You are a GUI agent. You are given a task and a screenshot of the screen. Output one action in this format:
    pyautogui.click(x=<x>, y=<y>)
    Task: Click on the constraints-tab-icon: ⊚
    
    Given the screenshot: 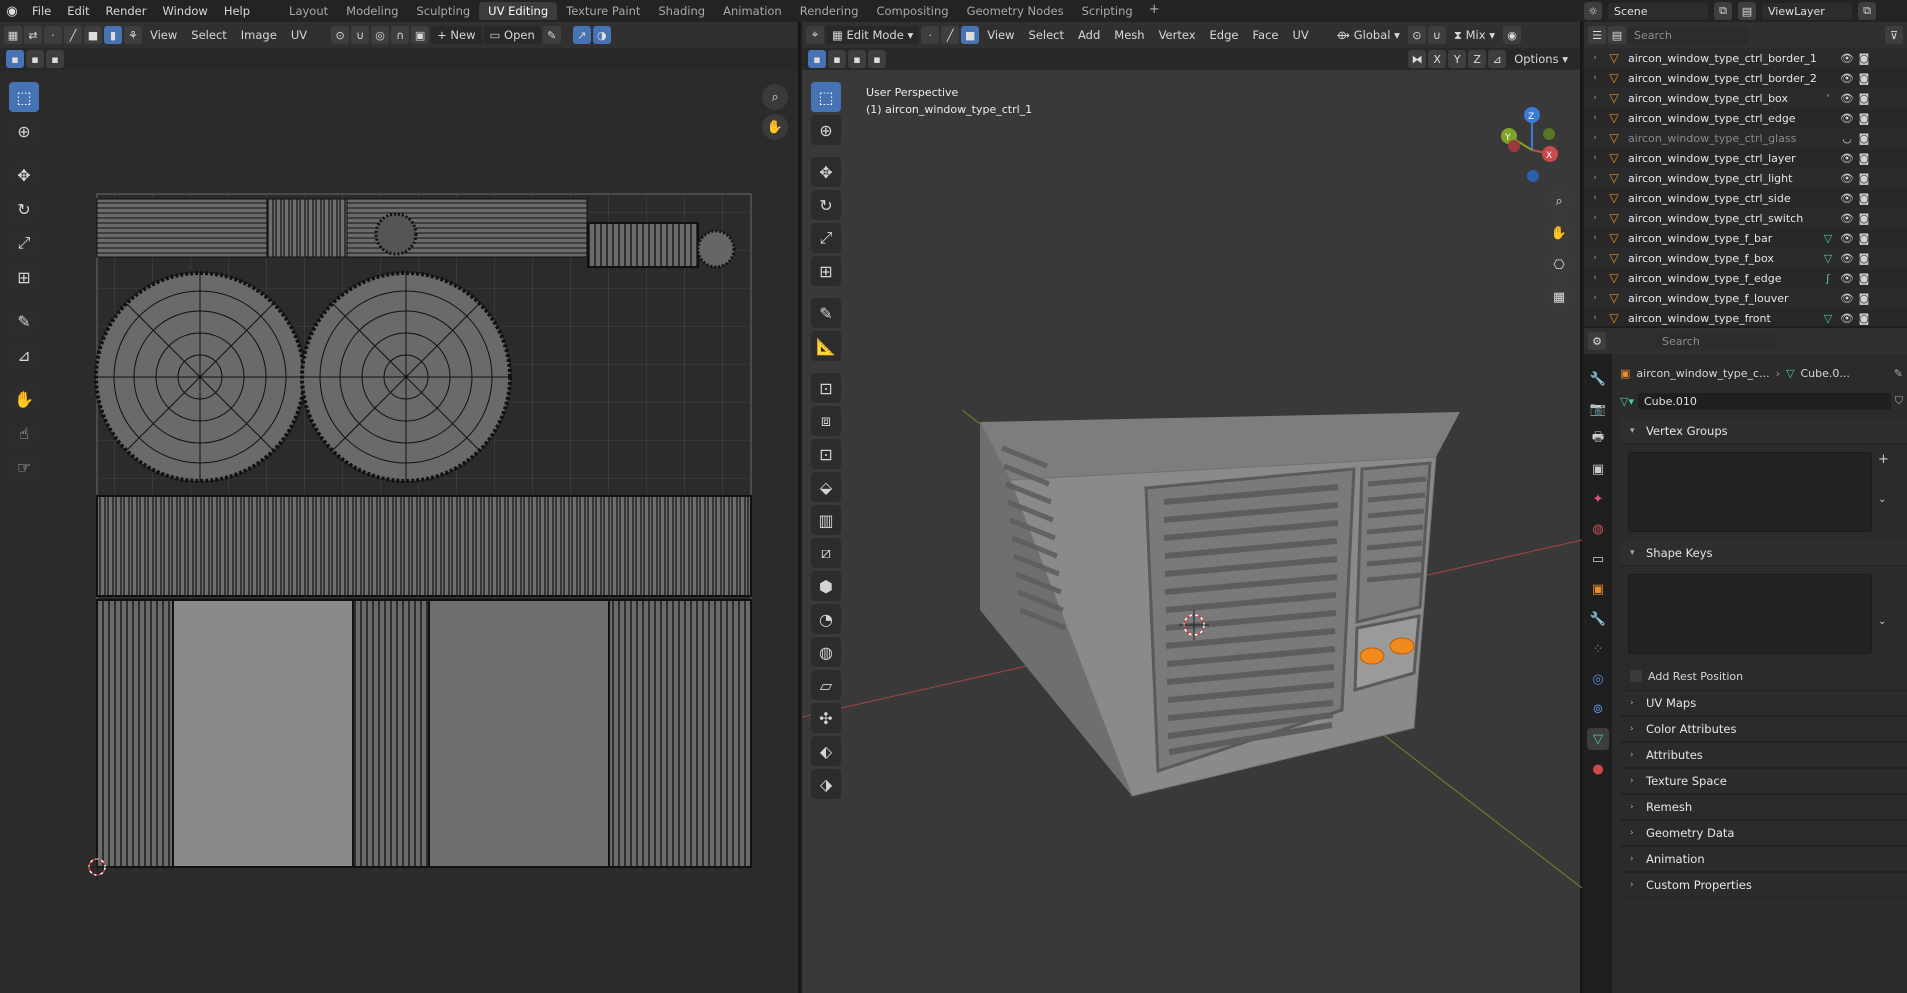 What is the action you would take?
    pyautogui.click(x=1598, y=709)
    